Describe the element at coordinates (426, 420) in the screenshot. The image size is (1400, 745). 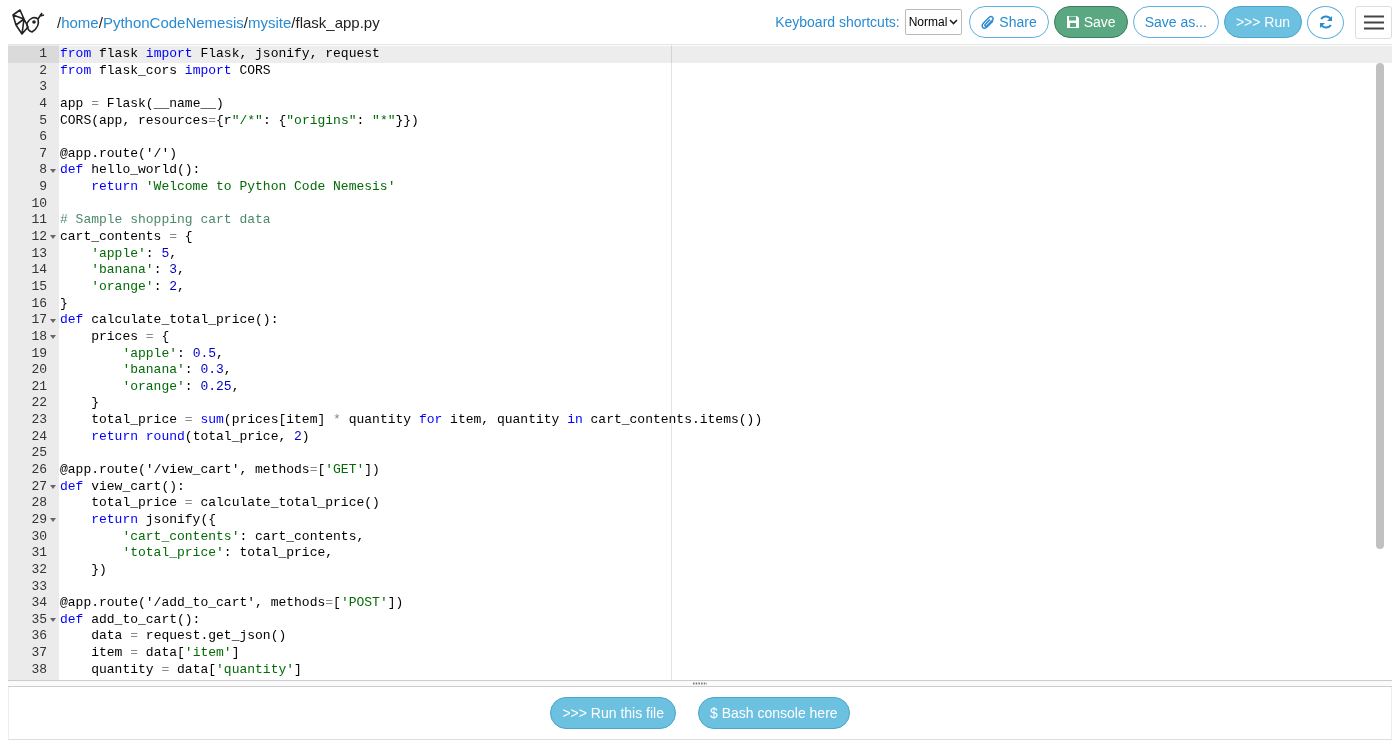
I see `code-line: total_price = sum(prices[item] * quantity for item, quantity in cart_contents.items())` at that location.